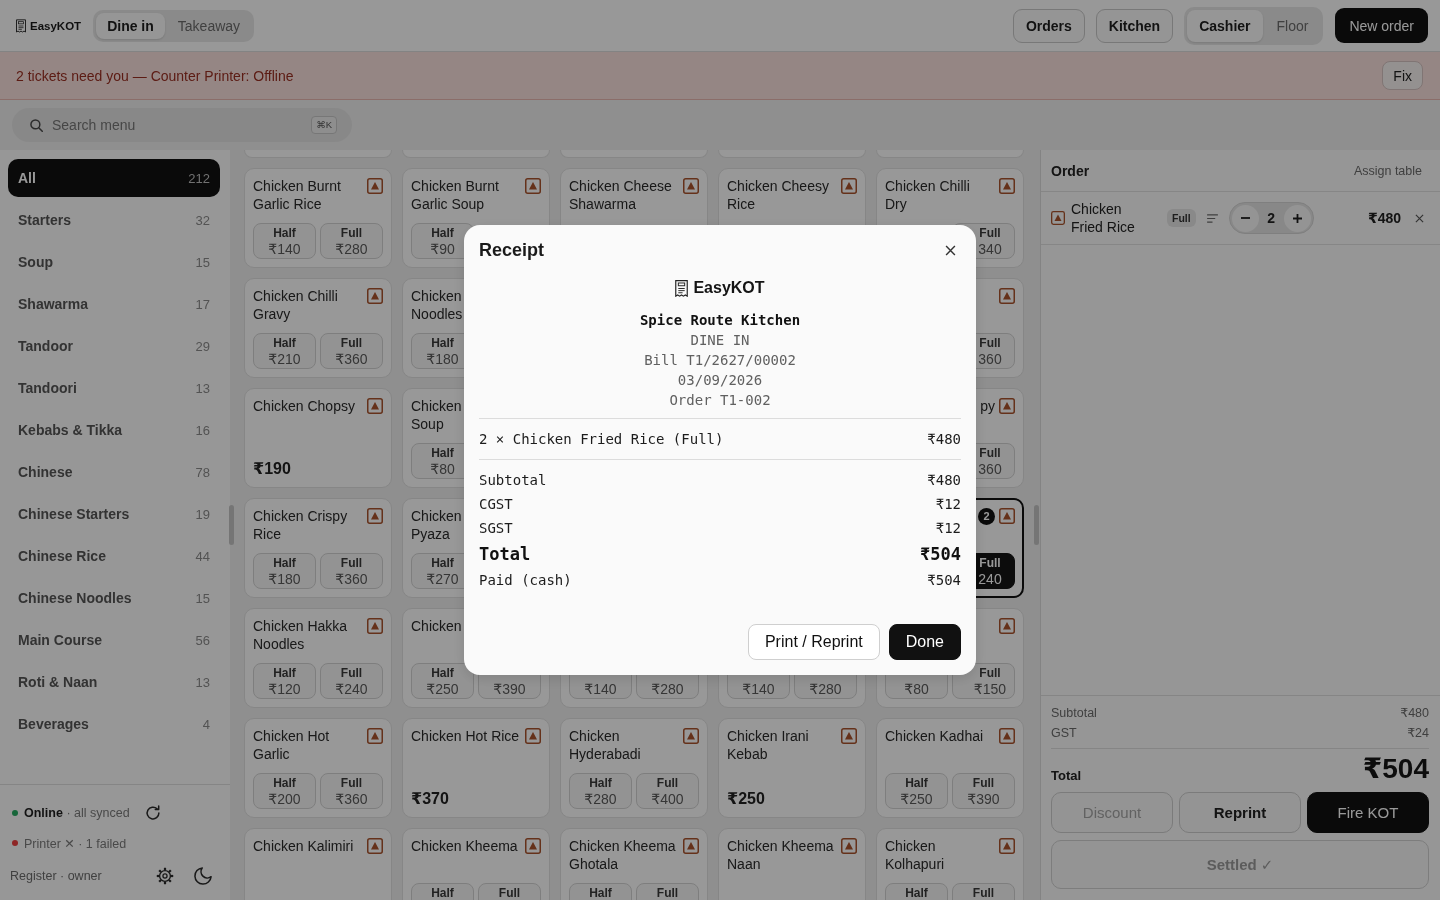 The width and height of the screenshot is (1440, 900). Describe the element at coordinates (155, 75) in the screenshot. I see `banner-message: 2 tickets need you — Counter Printer: Offline` at that location.